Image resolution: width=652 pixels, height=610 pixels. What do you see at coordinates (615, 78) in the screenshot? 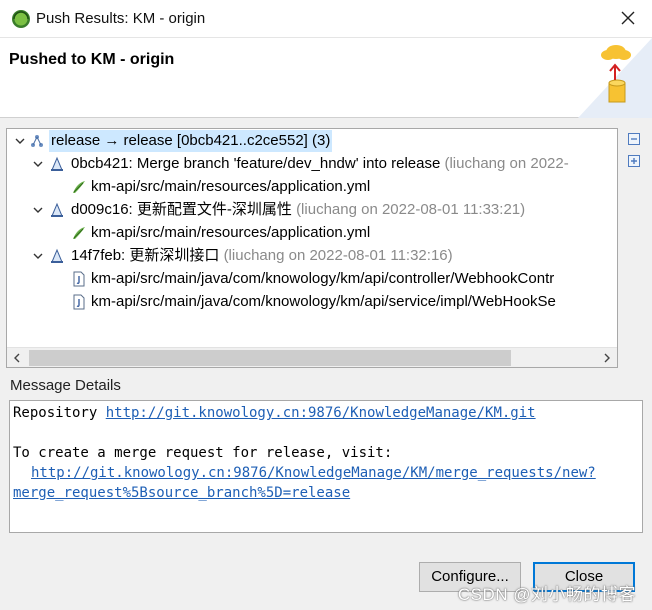
I see `push-to-cloud-icon` at bounding box center [615, 78].